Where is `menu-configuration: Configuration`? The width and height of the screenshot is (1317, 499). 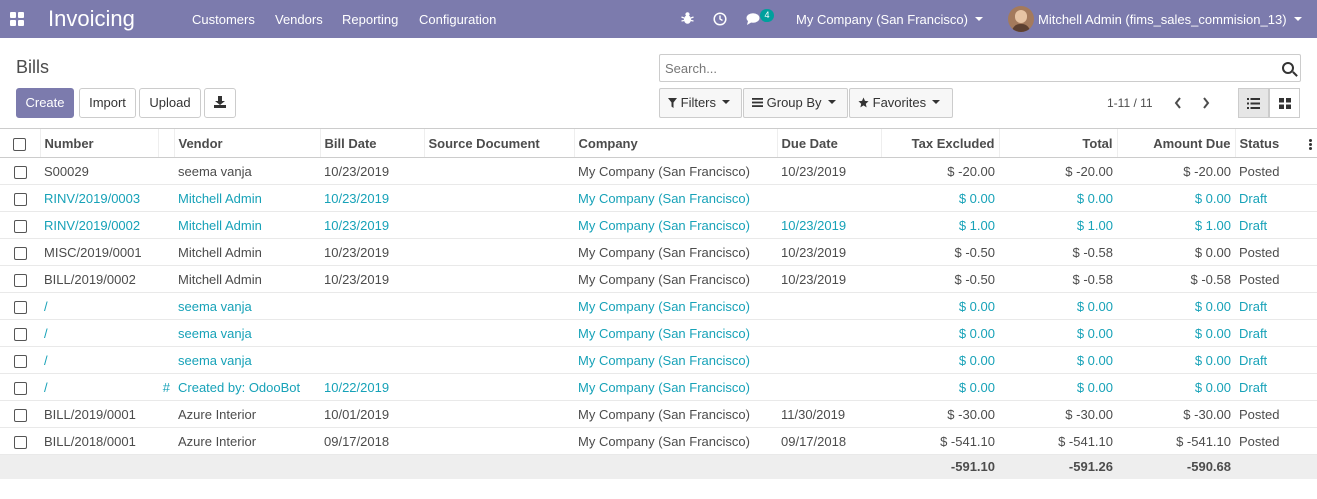 menu-configuration: Configuration is located at coordinates (457, 19).